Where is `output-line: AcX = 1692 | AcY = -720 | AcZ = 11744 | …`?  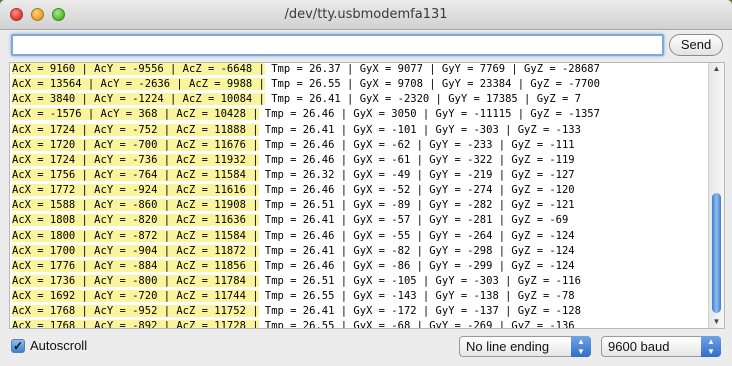
output-line: AcX = 1692 | AcY = -720 | AcZ = 11744 | … is located at coordinates (360, 296).